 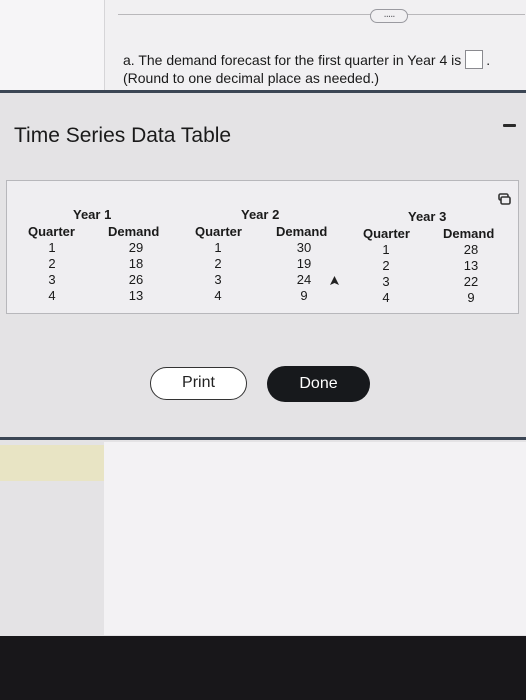 What do you see at coordinates (471, 249) in the screenshot?
I see `demand-cell: 28` at bounding box center [471, 249].